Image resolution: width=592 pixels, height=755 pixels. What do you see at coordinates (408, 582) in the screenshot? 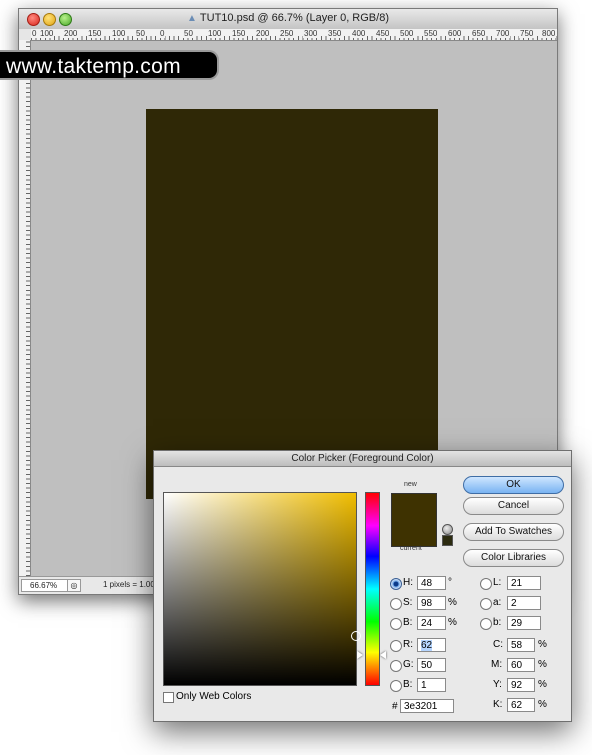
I see `hue-label: H:` at bounding box center [408, 582].